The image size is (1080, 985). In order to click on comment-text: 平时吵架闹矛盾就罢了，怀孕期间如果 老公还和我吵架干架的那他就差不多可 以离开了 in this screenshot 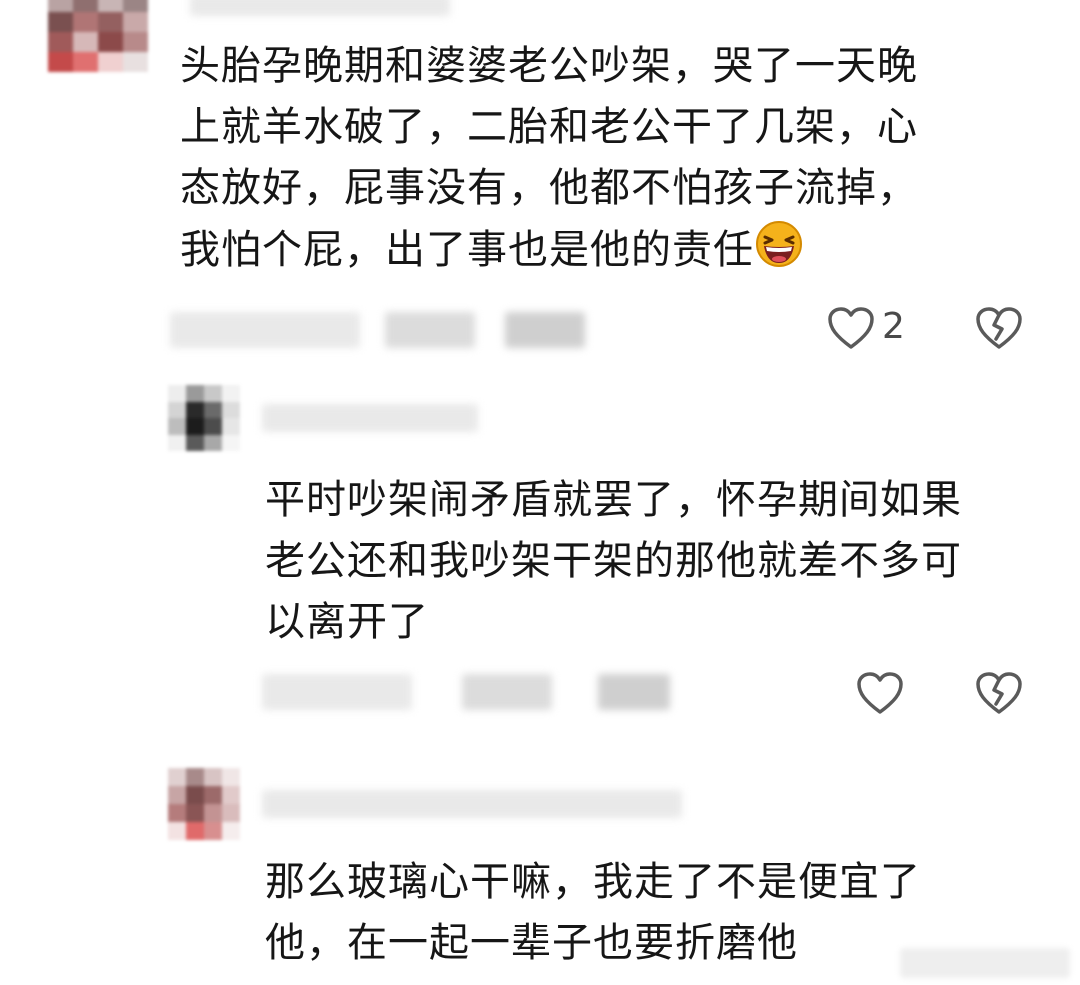, I will do `click(613, 561)`.